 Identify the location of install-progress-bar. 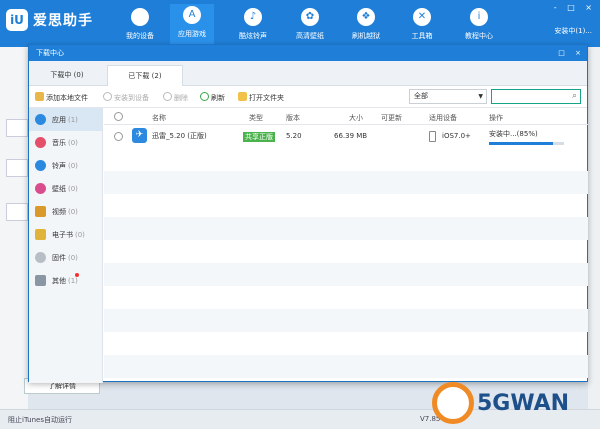
(526, 143).